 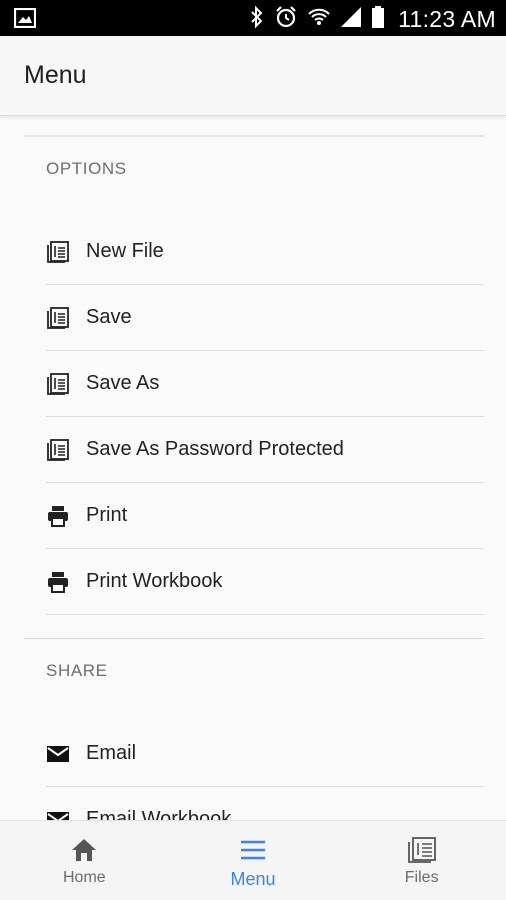 What do you see at coordinates (265, 384) in the screenshot?
I see `menu-item-save-as: Save As` at bounding box center [265, 384].